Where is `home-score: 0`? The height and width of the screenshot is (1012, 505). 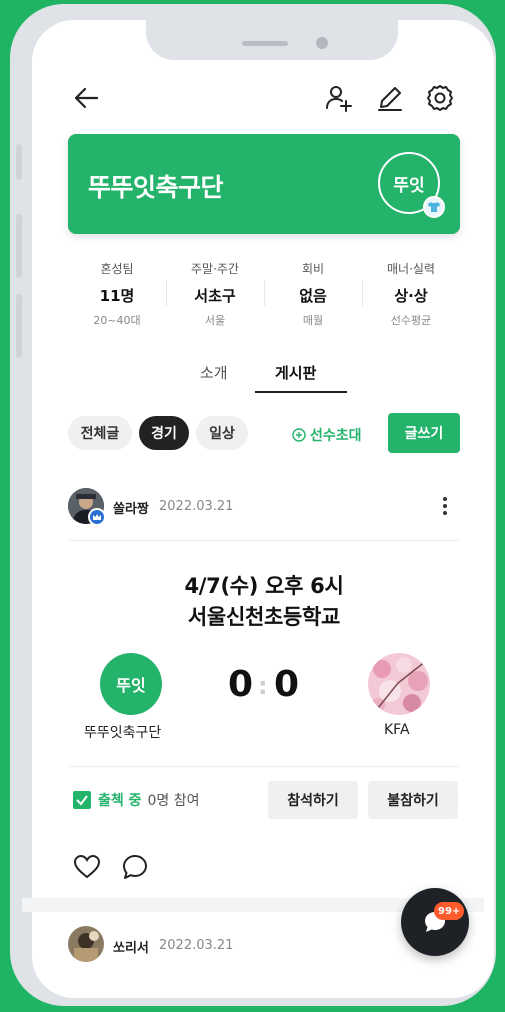
home-score: 0 is located at coordinates (241, 684).